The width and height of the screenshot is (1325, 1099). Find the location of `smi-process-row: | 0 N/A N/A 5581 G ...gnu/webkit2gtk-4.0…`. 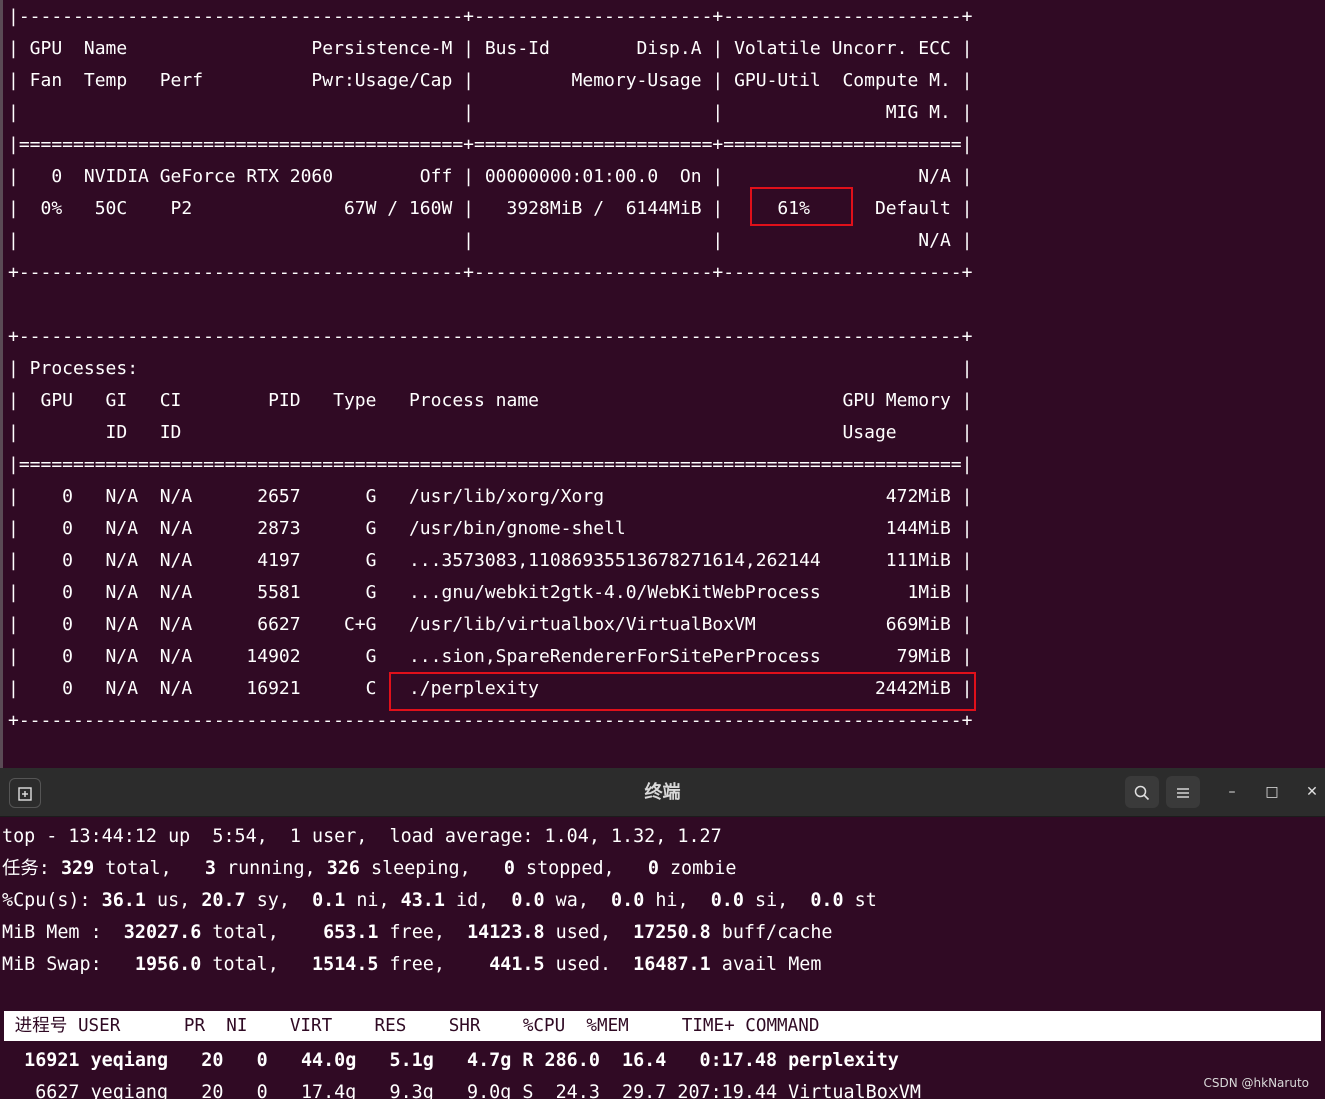

smi-process-row: | 0 N/A N/A 5581 G ...gnu/webkit2gtk-4.0… is located at coordinates (490, 592).